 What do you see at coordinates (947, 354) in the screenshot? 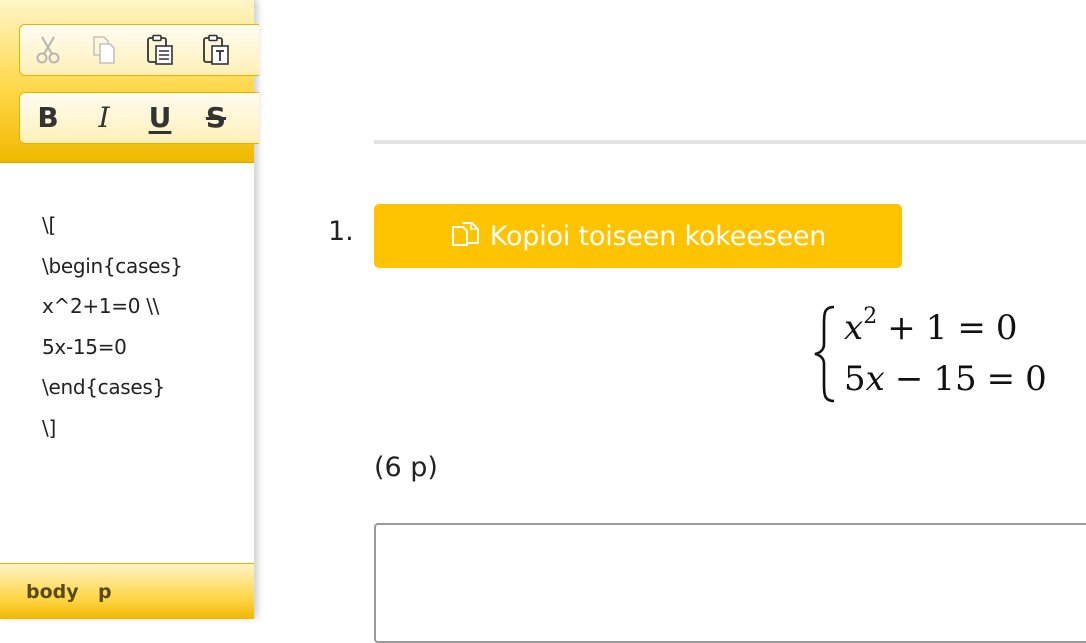
I see `math-formula-cases: x2 +1 = 0 5x −15 = 0` at bounding box center [947, 354].